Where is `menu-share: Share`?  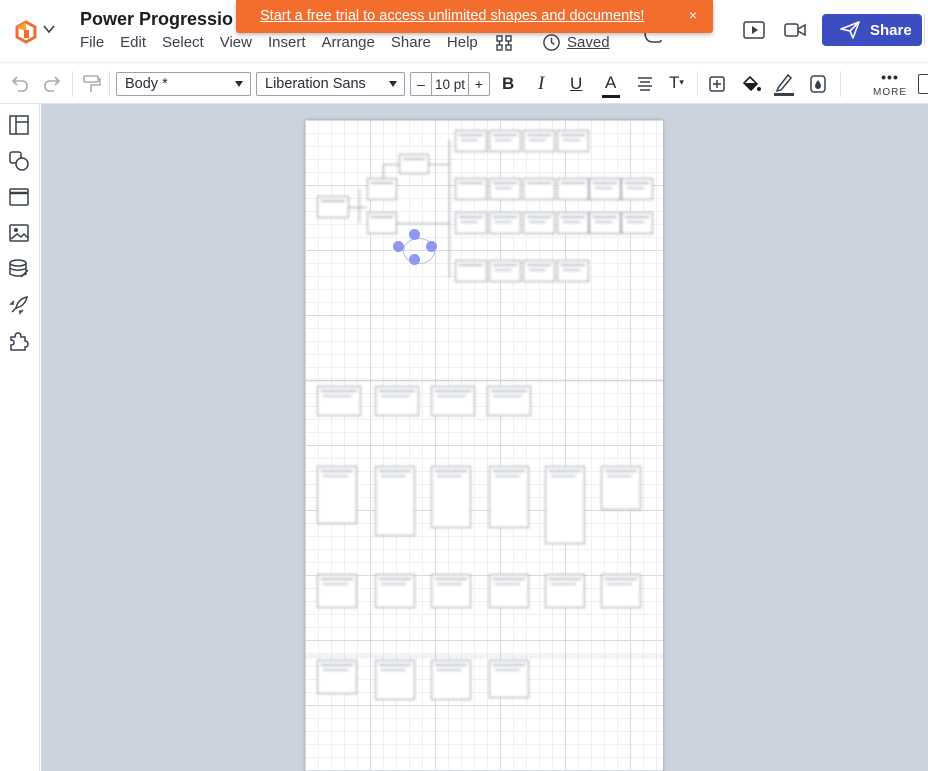
menu-share: Share is located at coordinates (415, 42).